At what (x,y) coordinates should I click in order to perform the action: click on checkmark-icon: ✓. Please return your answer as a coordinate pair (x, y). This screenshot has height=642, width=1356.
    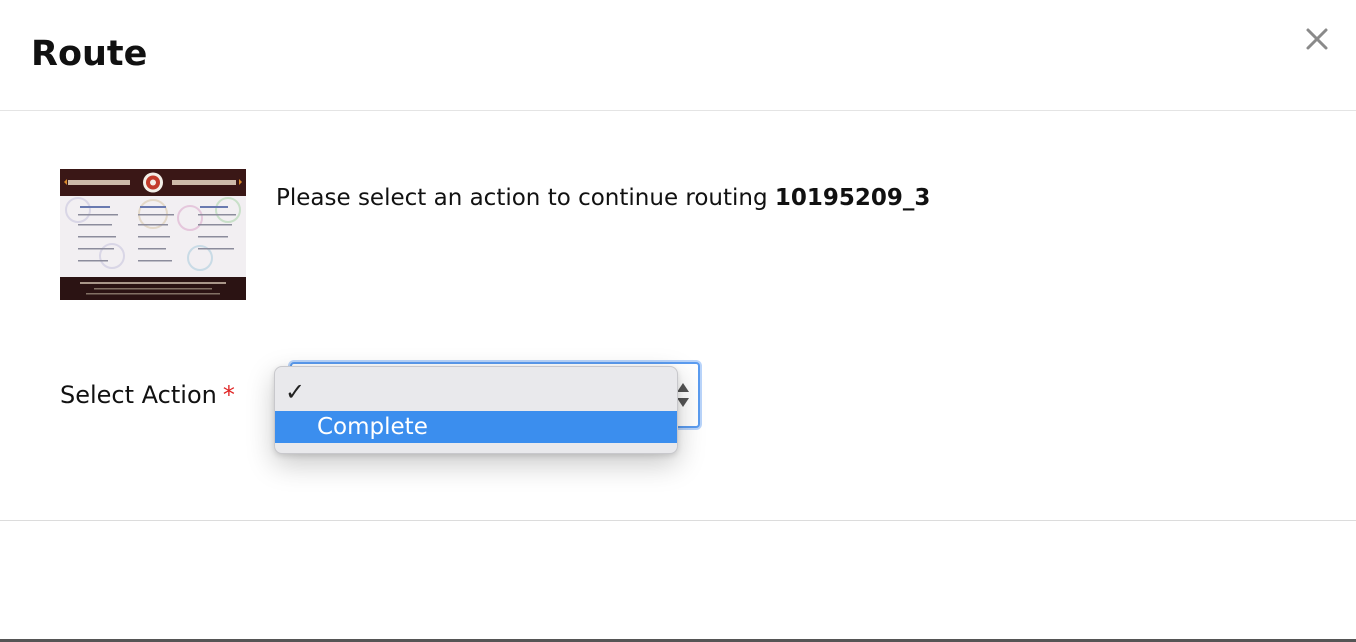
    Looking at the image, I should click on (295, 392).